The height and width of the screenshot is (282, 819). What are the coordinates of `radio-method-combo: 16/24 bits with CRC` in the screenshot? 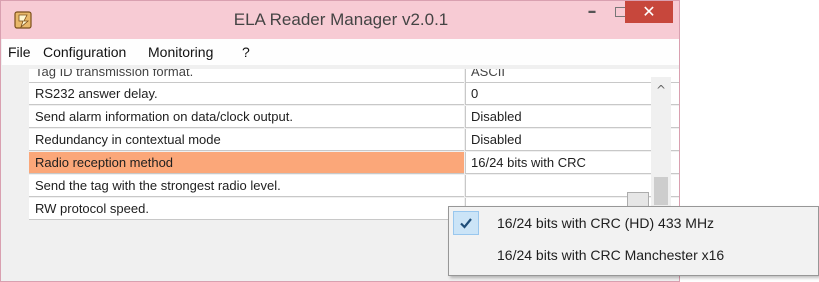 It's located at (572, 163).